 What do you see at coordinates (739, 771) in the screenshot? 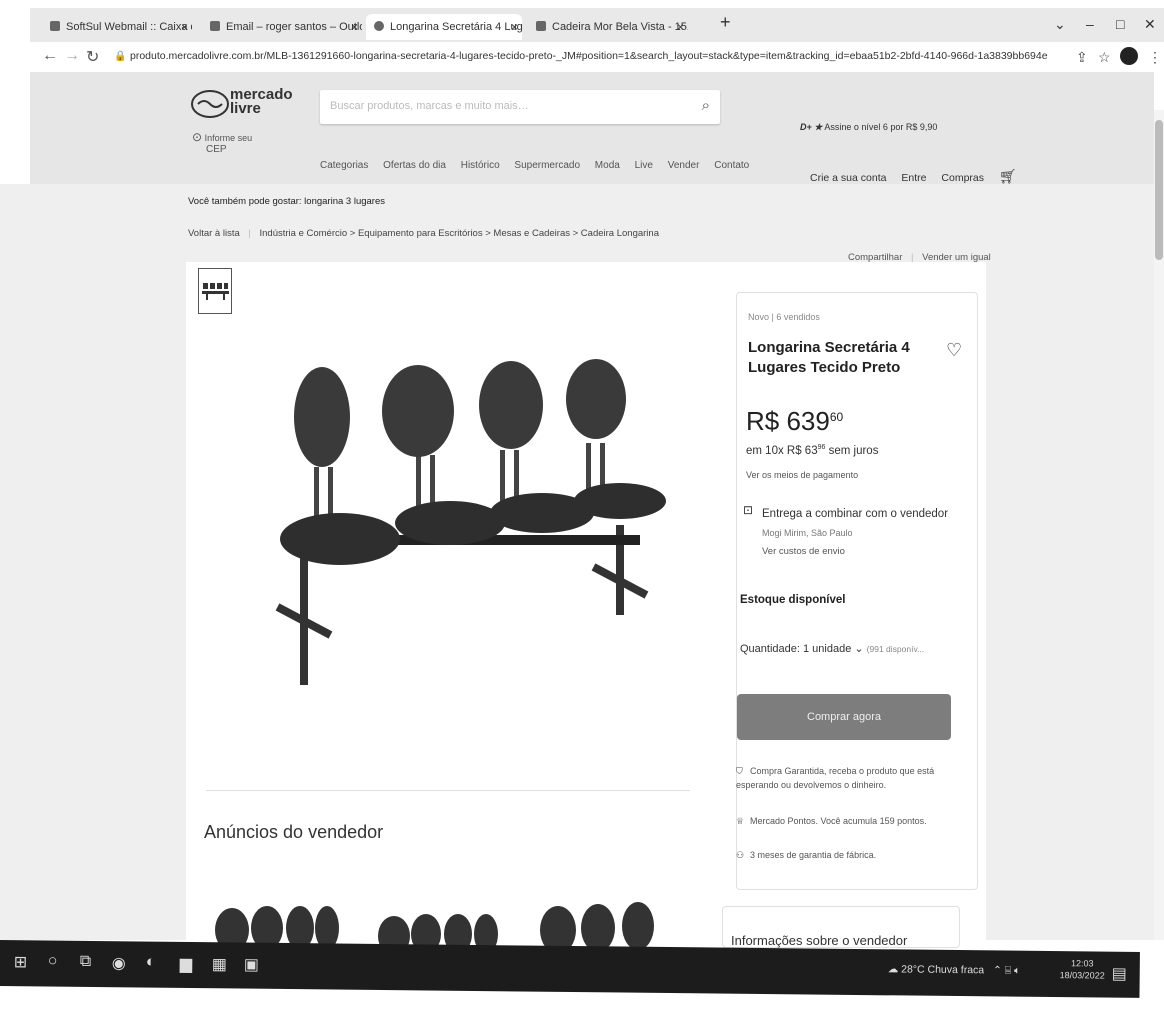
I see `shield-icon: ⛉` at bounding box center [739, 771].